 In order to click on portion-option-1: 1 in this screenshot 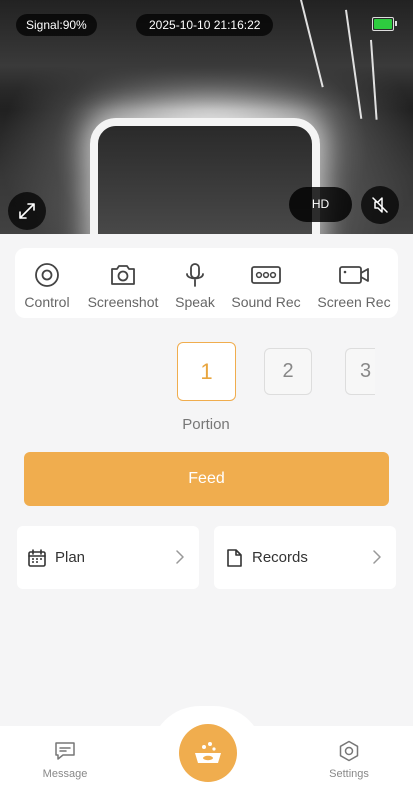, I will do `click(206, 371)`.